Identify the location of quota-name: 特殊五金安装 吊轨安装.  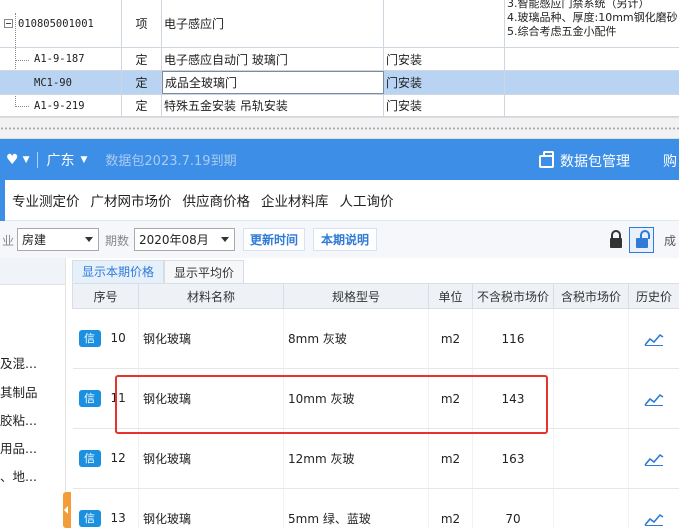
(273, 105).